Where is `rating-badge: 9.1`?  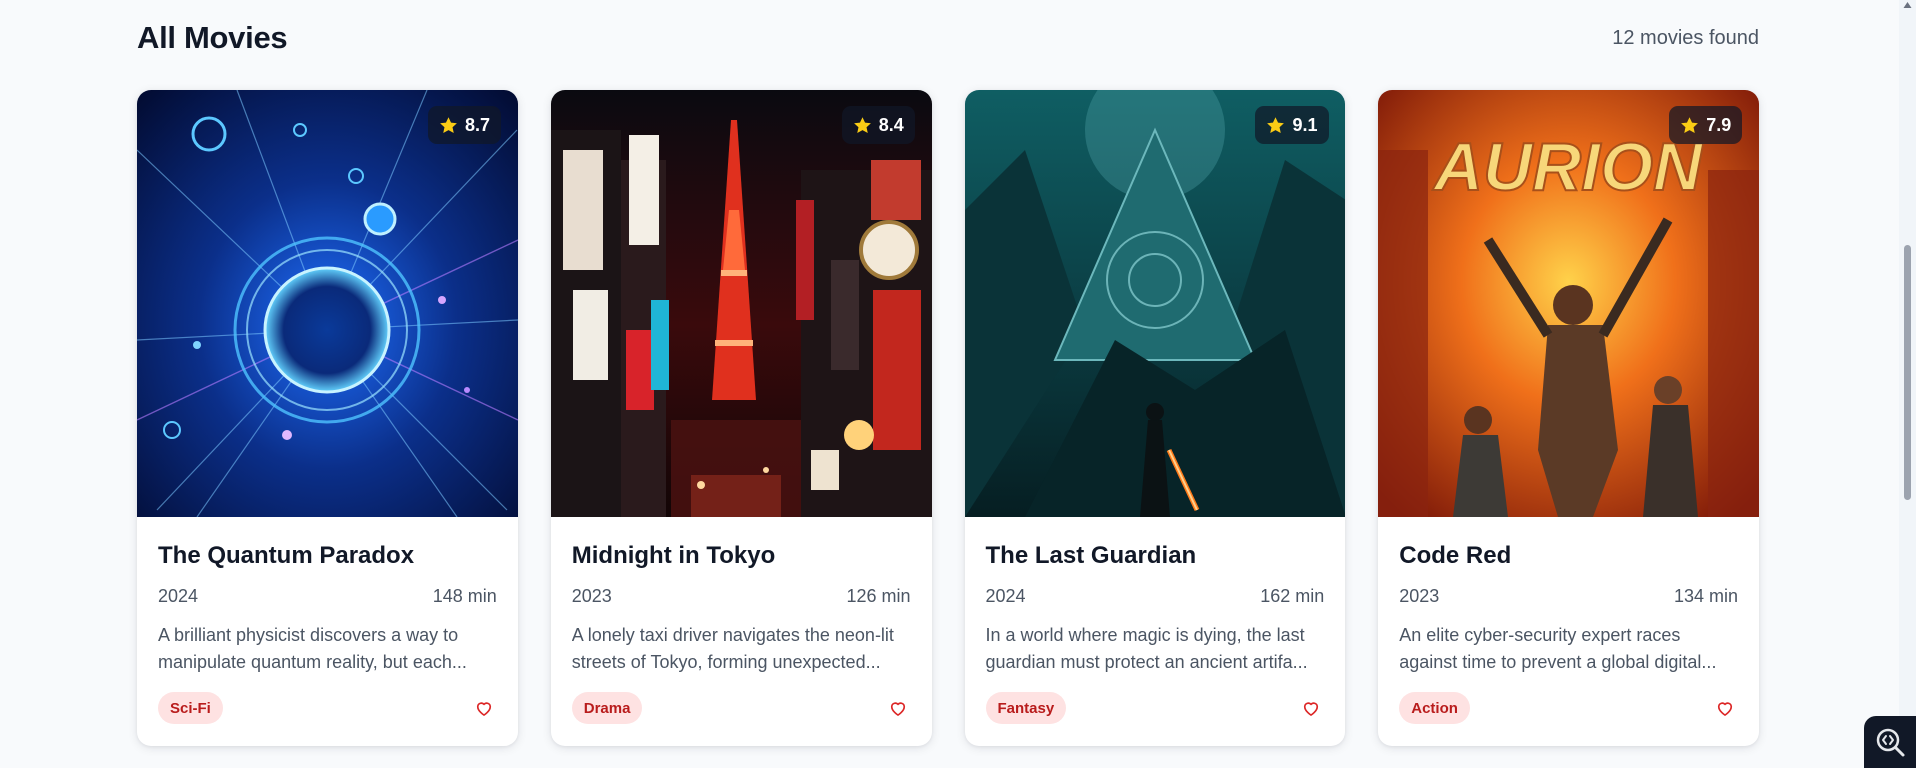 rating-badge: 9.1 is located at coordinates (1292, 125).